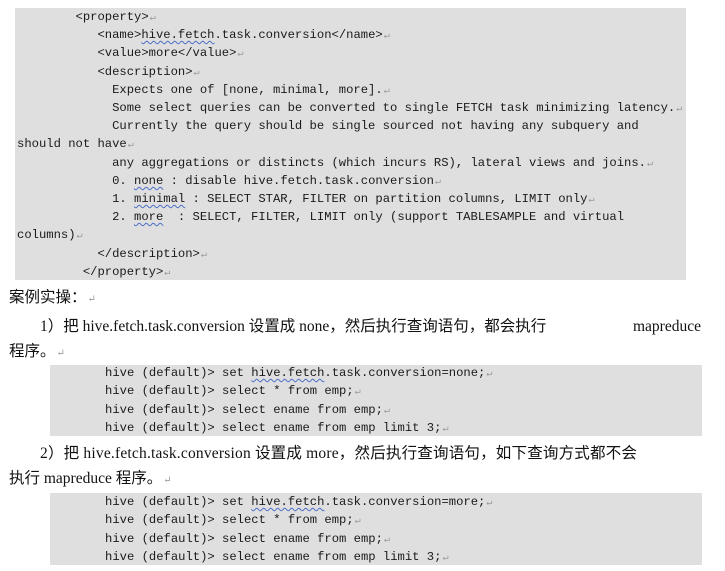 This screenshot has width=725, height=571. Describe the element at coordinates (405, 502) in the screenshot. I see `code-text: .task.conversion=more;` at that location.